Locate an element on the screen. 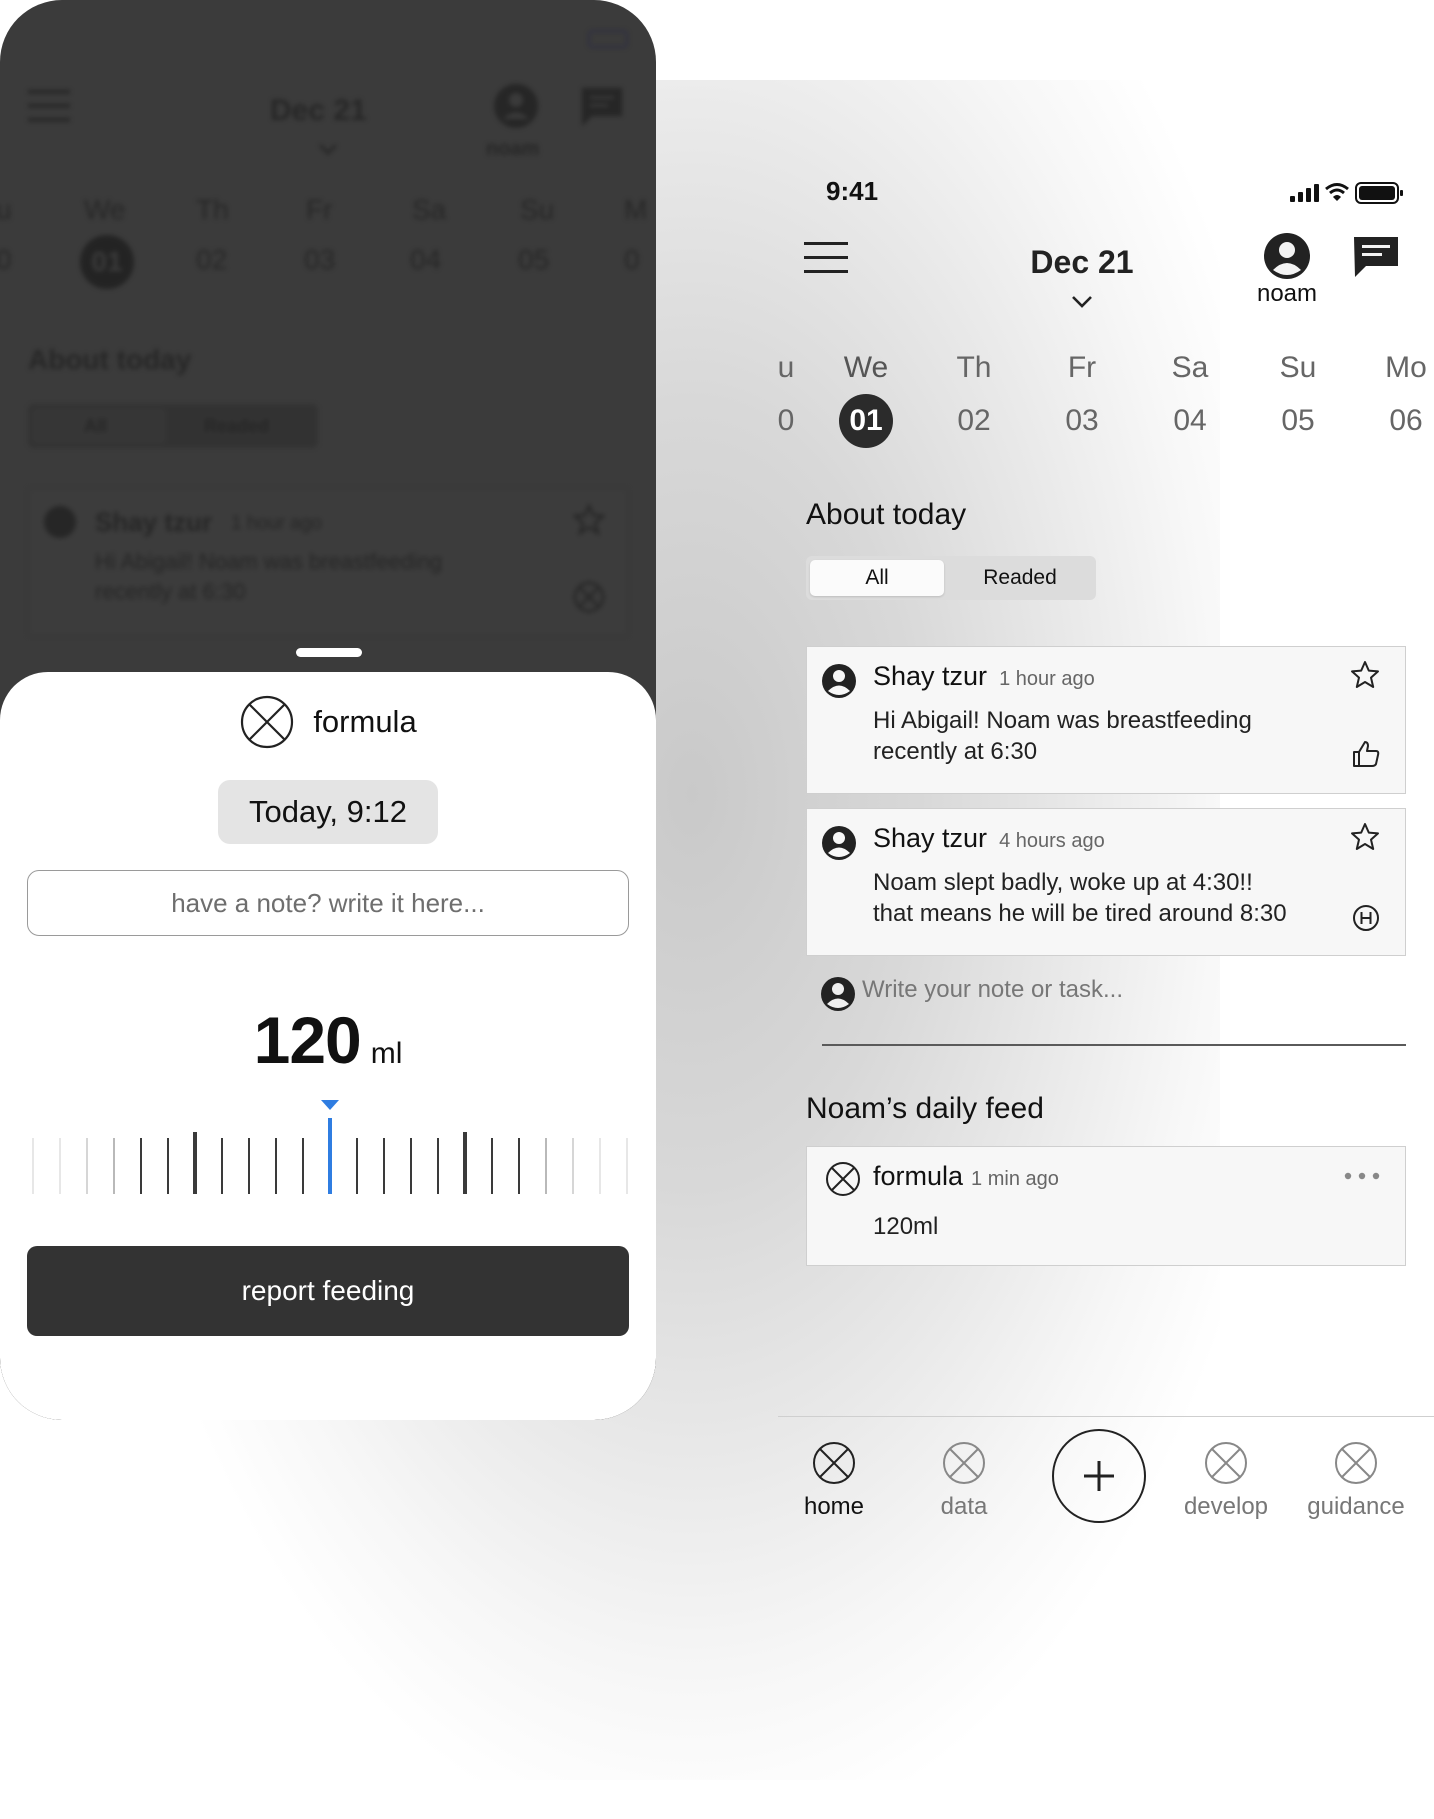  dimmed-filter: All Readed is located at coordinates (173, 426).